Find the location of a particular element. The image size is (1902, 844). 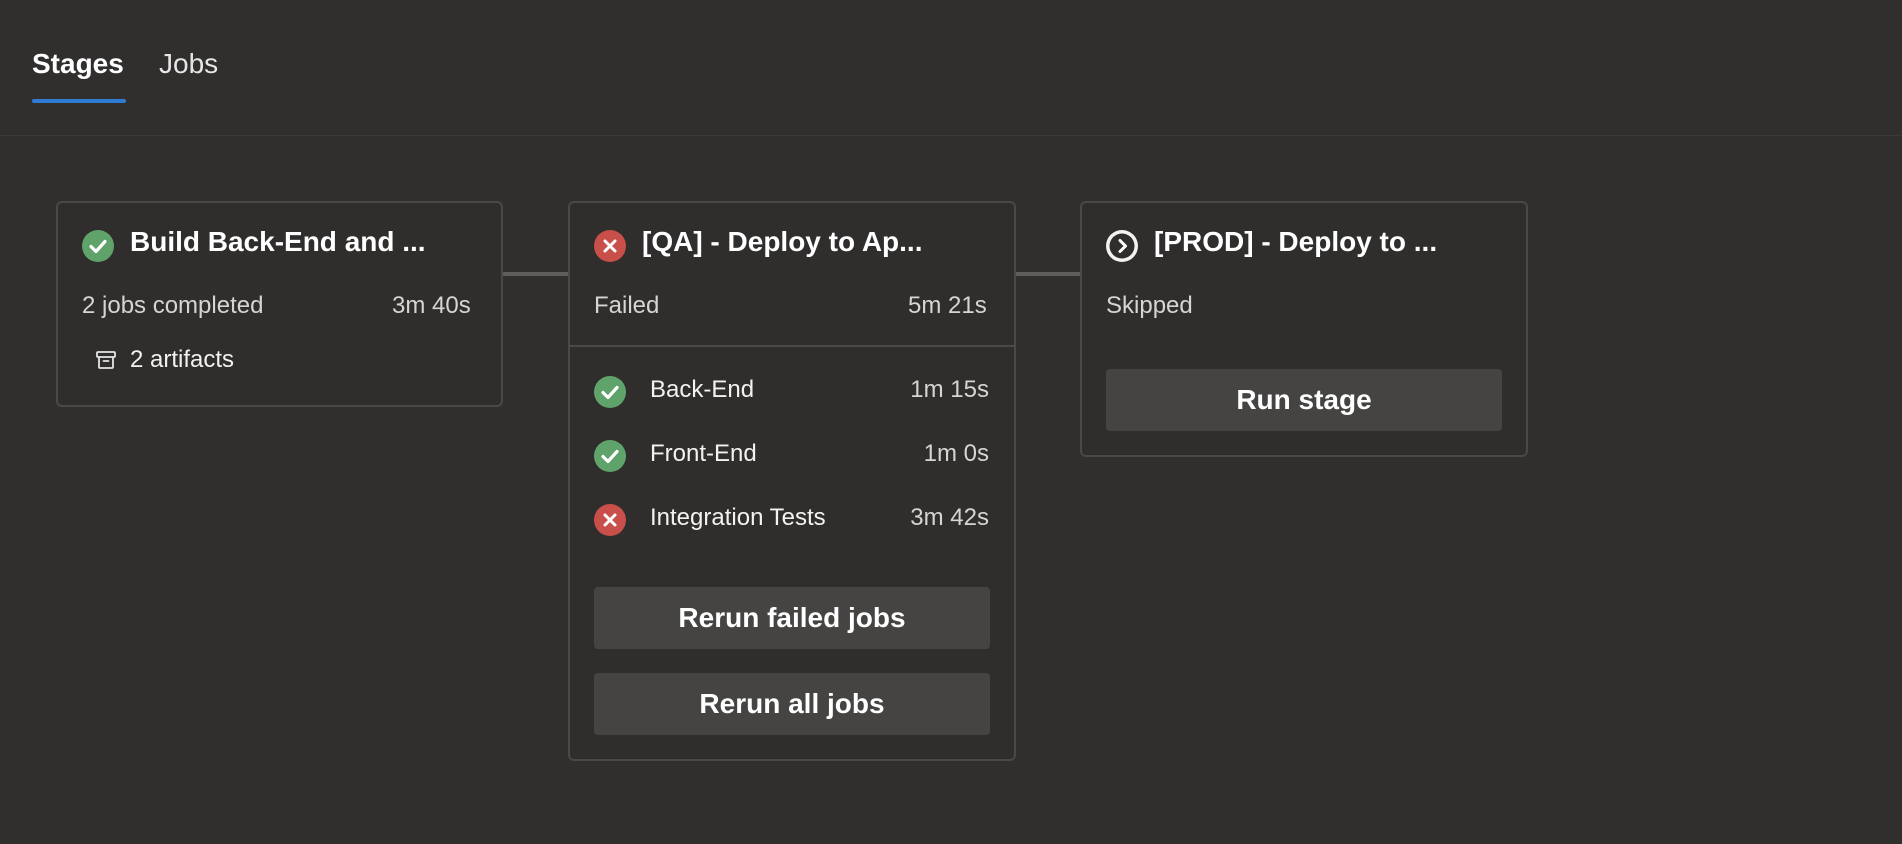

stage-summary: Skipped is located at coordinates (1149, 305).